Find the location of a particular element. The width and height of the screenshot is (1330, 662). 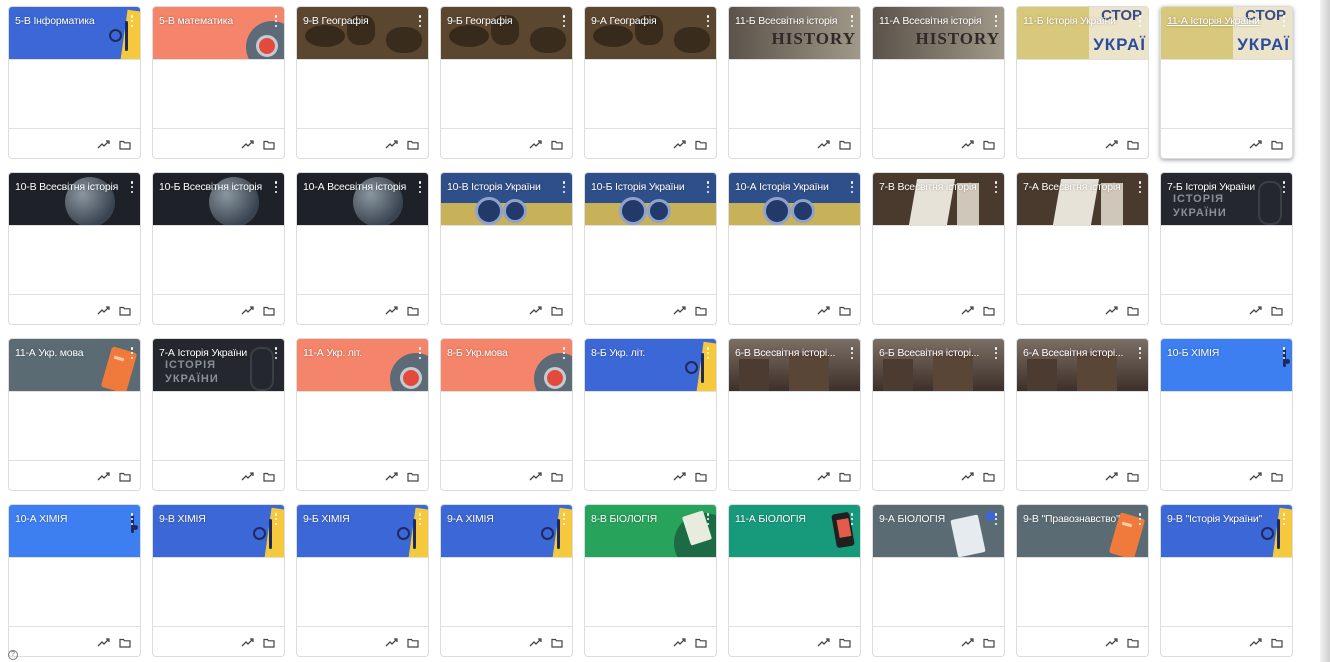

course-card: 9-В "Правознавство" is located at coordinates (1082, 580).